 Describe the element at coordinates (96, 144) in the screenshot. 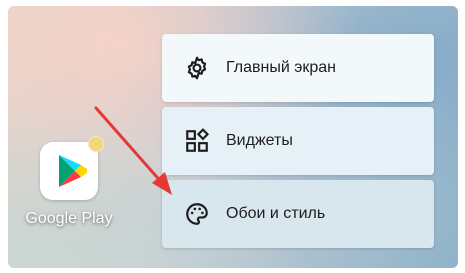

I see `notification-dot` at that location.